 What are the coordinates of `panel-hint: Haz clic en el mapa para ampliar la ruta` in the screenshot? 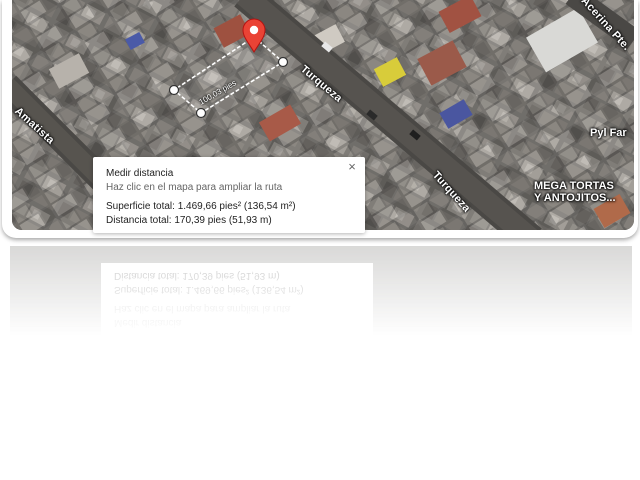 It's located at (194, 187).